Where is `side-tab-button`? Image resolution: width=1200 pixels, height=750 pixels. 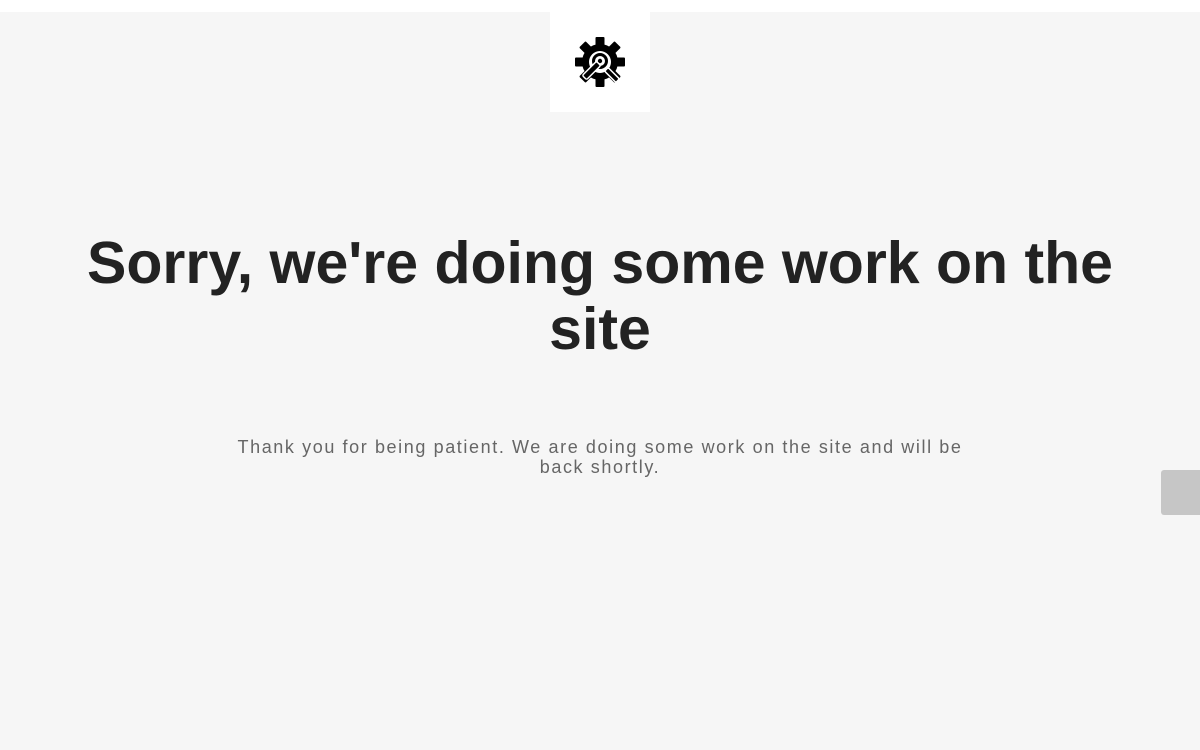 side-tab-button is located at coordinates (1180, 492).